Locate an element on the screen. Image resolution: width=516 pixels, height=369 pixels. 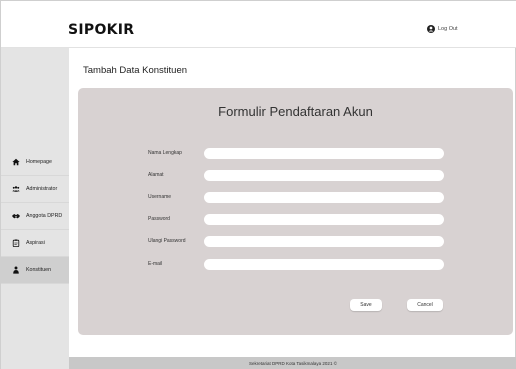
field-label: Nama Lengkap is located at coordinates (165, 153).